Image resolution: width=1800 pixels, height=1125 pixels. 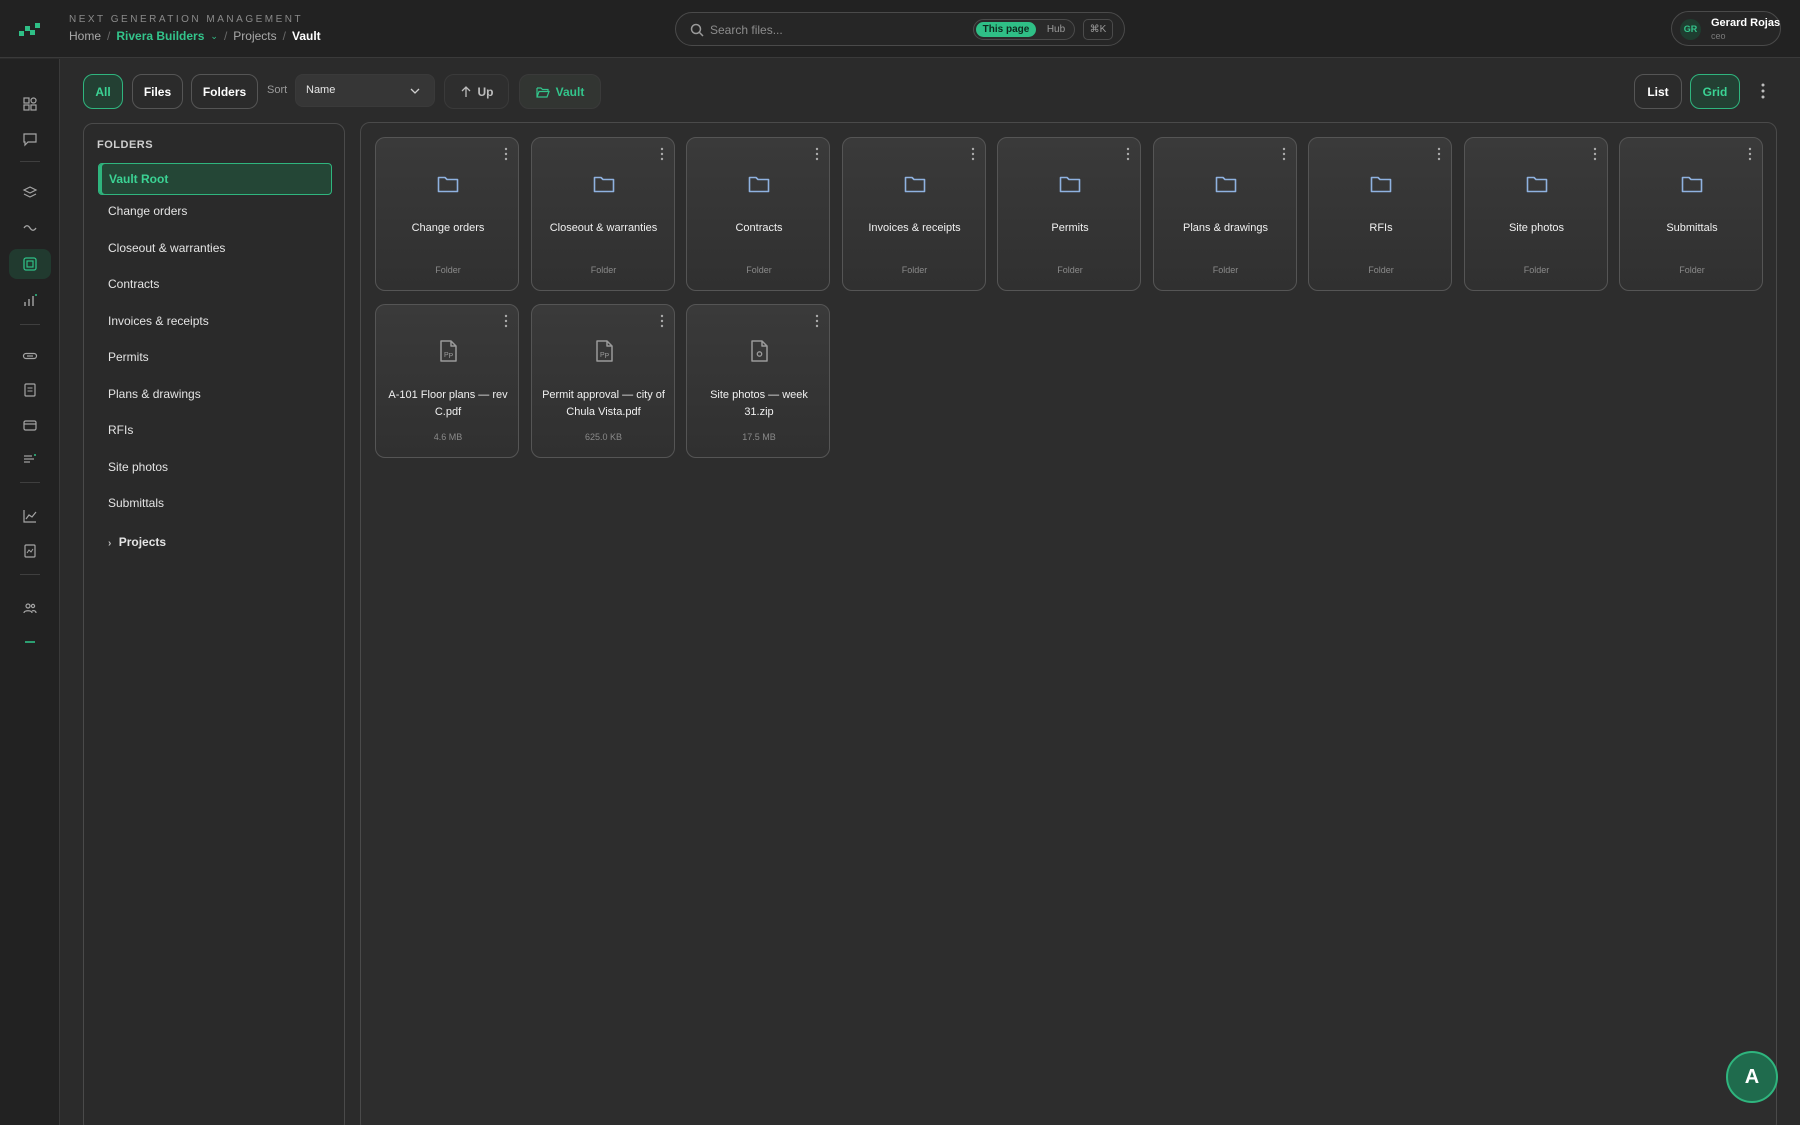 I want to click on filter-folders-button: Folders, so click(x=224, y=91).